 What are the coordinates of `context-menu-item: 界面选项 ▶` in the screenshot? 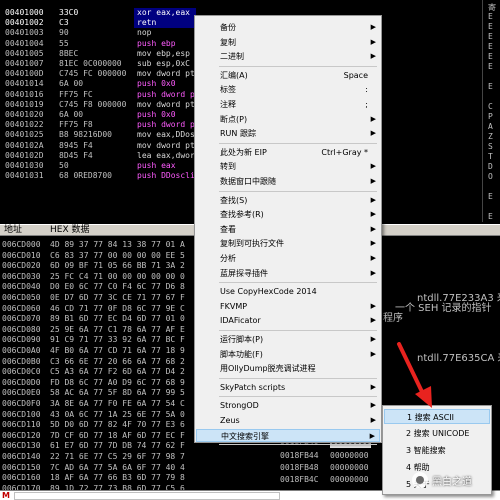 It's located at (288, 453).